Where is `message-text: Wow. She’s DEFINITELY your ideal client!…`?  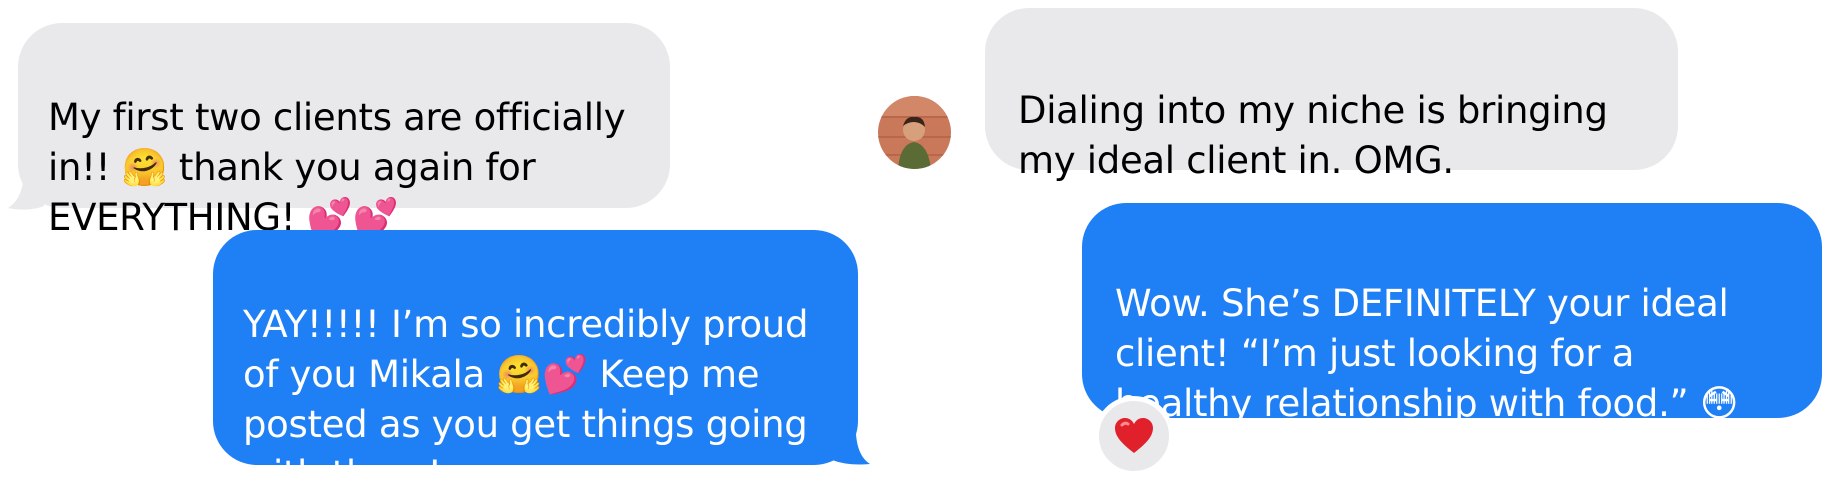 message-text: Wow. She’s DEFINITELY your ideal client!… is located at coordinates (1427, 353).